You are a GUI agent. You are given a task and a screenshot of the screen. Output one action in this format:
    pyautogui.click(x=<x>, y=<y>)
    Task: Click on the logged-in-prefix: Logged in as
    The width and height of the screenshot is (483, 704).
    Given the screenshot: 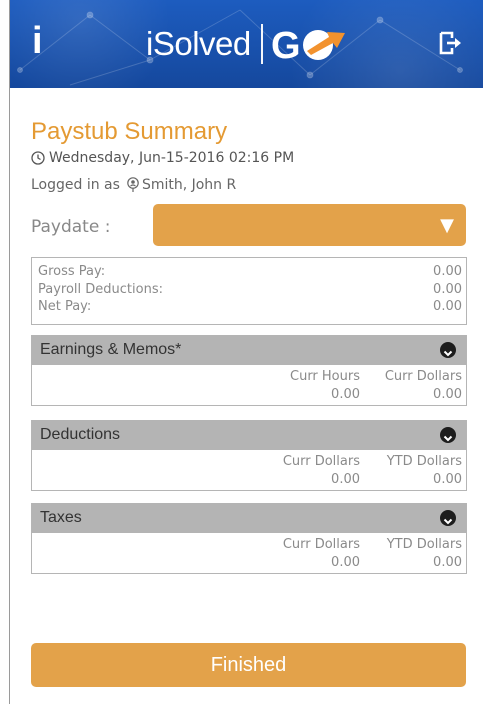 What is the action you would take?
    pyautogui.click(x=75, y=185)
    